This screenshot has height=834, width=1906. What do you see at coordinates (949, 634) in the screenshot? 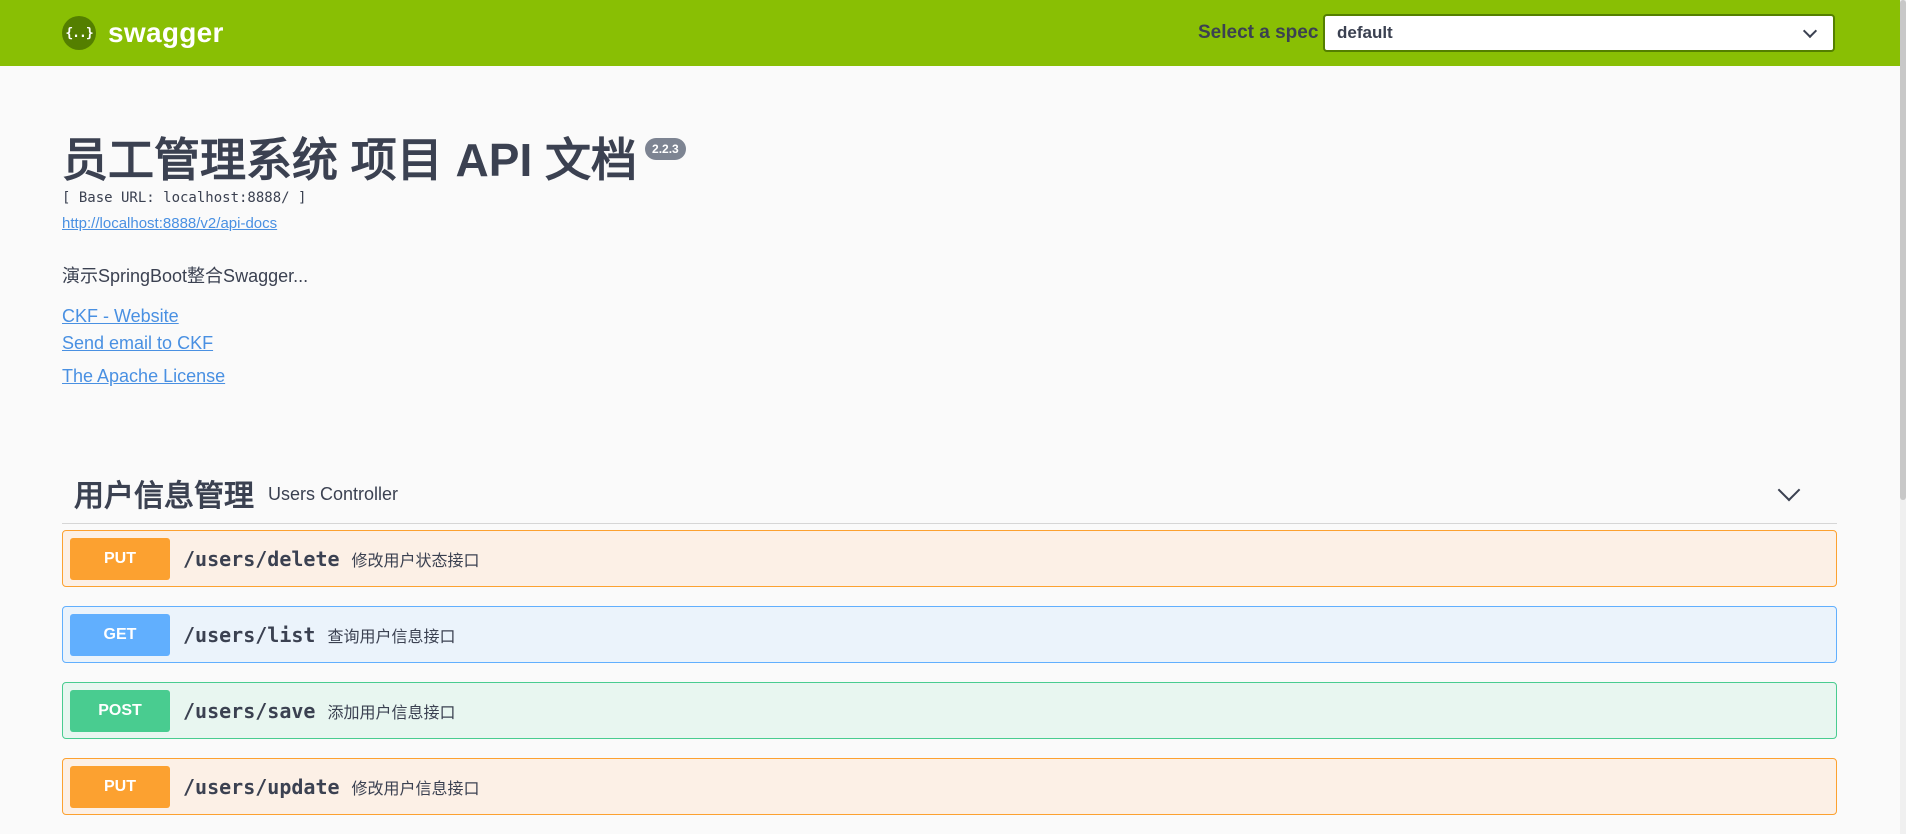
I see `operation-get-users-list: GET /users/list 查询用户信息接口` at bounding box center [949, 634].